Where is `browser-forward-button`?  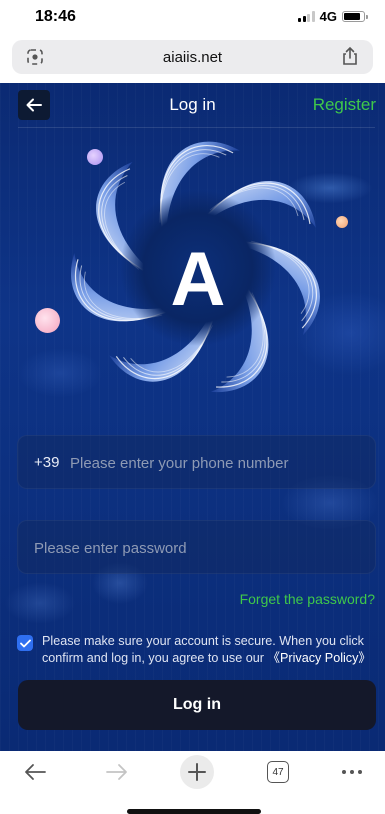
browser-forward-button is located at coordinates (117, 772).